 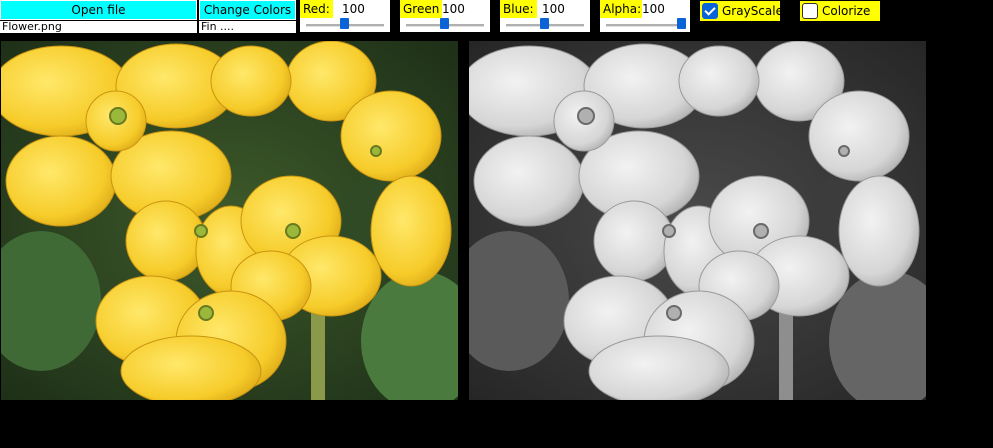 I want to click on alpha-value: 100, so click(x=653, y=9).